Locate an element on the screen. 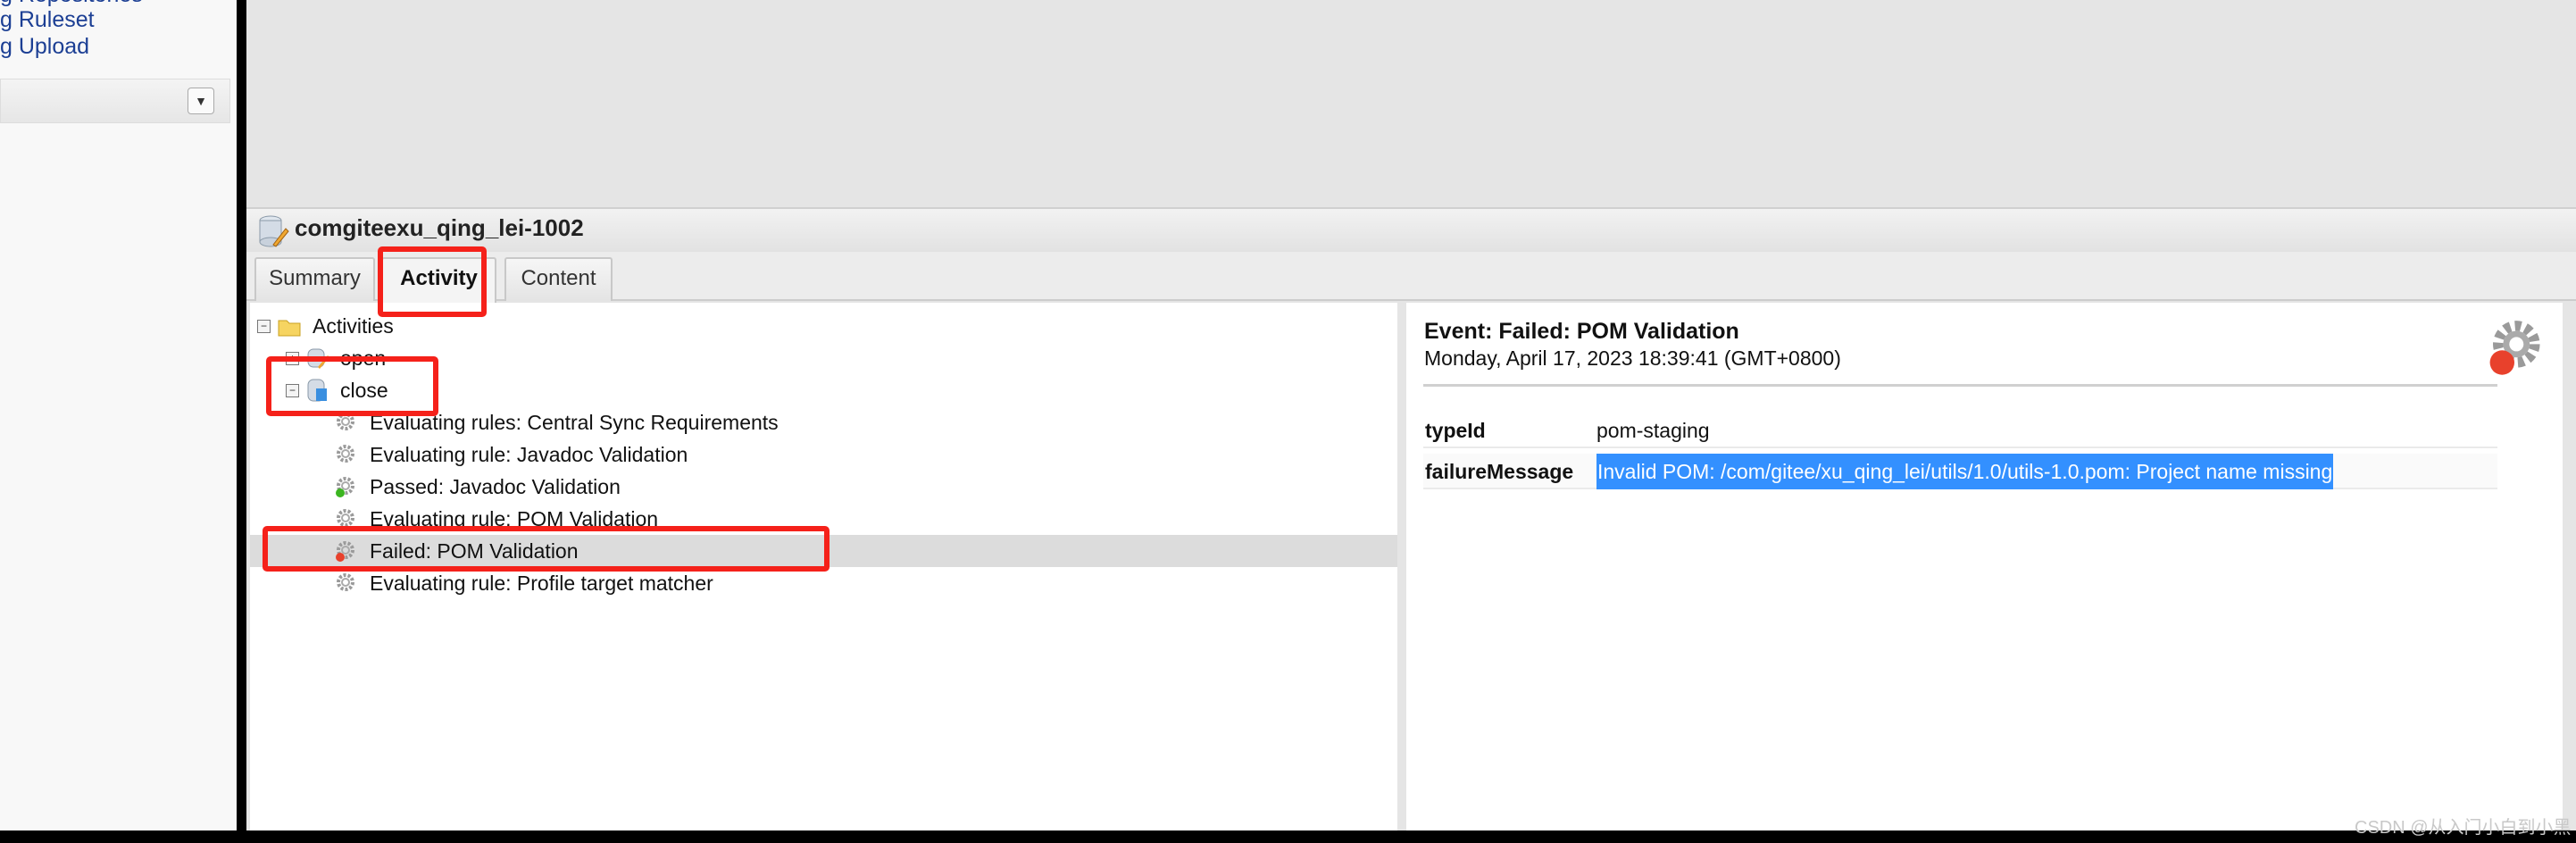 This screenshot has height=843, width=2576. gear-failed-icon is located at coordinates (2514, 348).